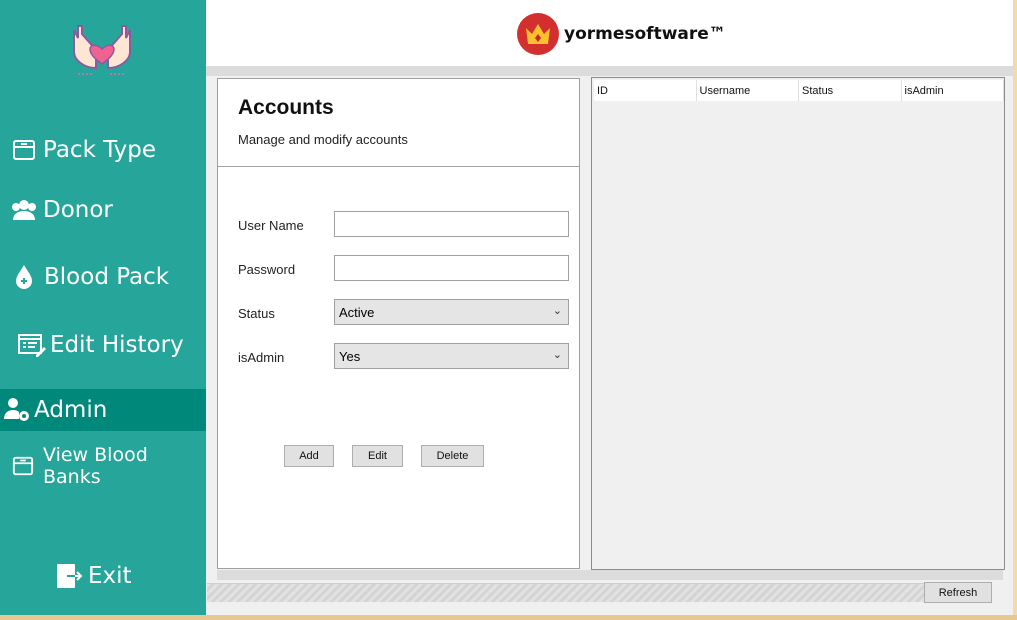 The width and height of the screenshot is (1017, 620). What do you see at coordinates (102, 50) in the screenshot?
I see `hands-heart-logo` at bounding box center [102, 50].